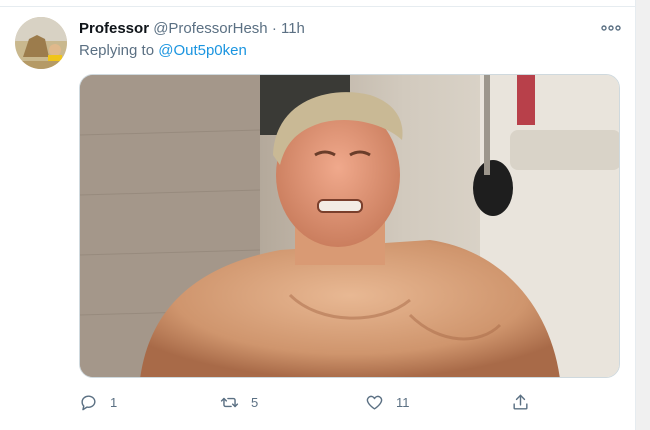 The height and width of the screenshot is (430, 650). Describe the element at coordinates (387, 402) in the screenshot. I see `like-button: 11` at that location.